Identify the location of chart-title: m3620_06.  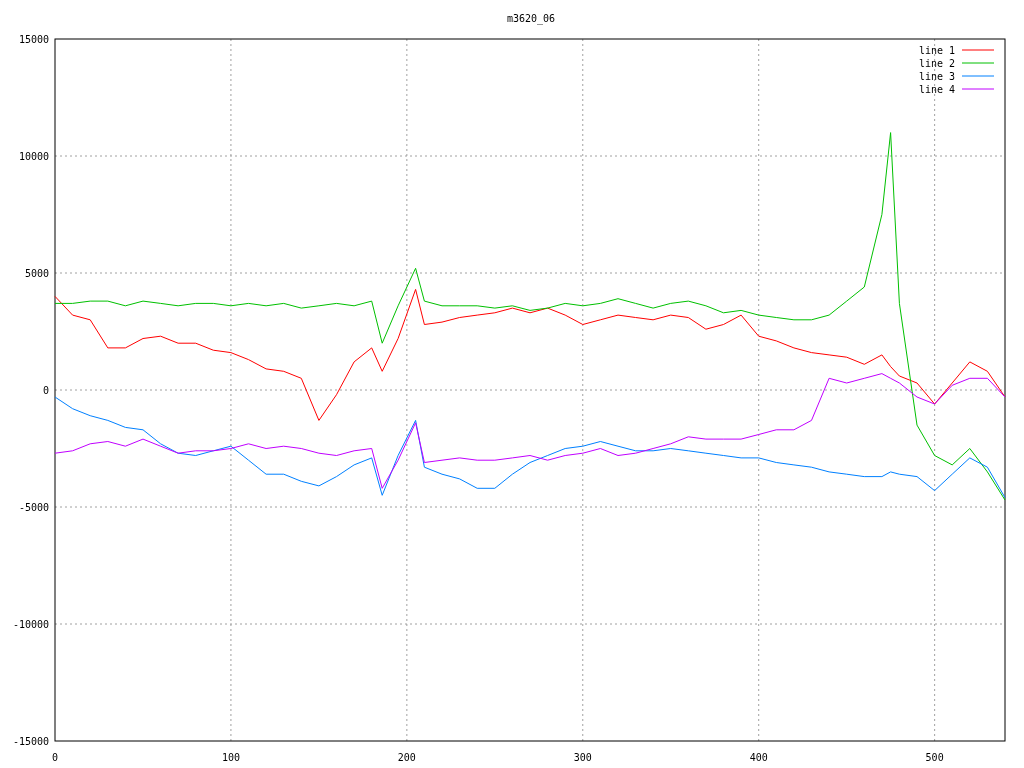
(531, 18).